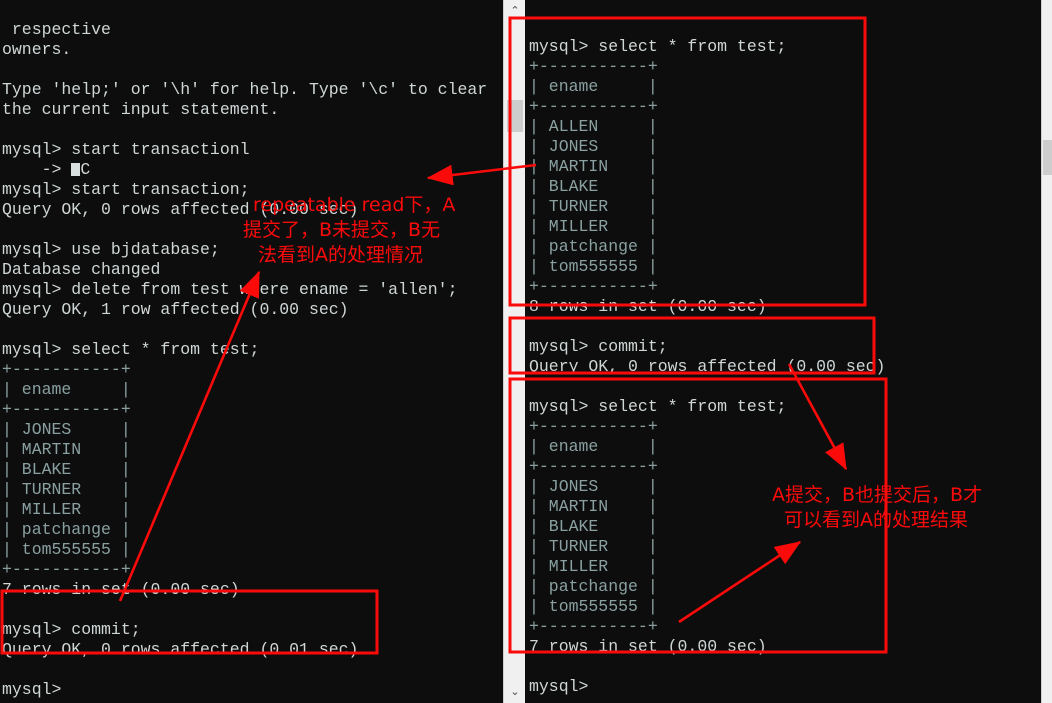 The image size is (1052, 703). What do you see at coordinates (340, 255) in the screenshot?
I see `annotation-left-line3: 法看到A的处理情况` at bounding box center [340, 255].